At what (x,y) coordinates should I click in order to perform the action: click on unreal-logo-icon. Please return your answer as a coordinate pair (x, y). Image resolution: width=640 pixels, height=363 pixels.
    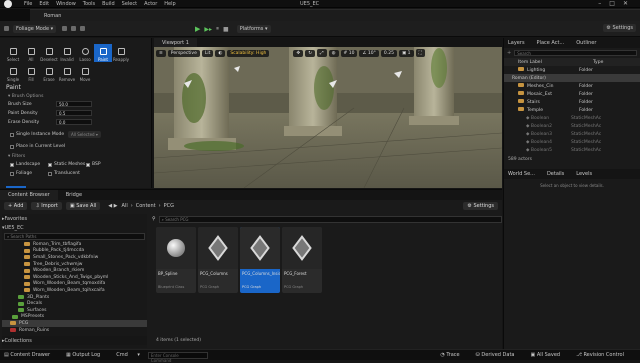
    Looking at the image, I should click on (8, 4).